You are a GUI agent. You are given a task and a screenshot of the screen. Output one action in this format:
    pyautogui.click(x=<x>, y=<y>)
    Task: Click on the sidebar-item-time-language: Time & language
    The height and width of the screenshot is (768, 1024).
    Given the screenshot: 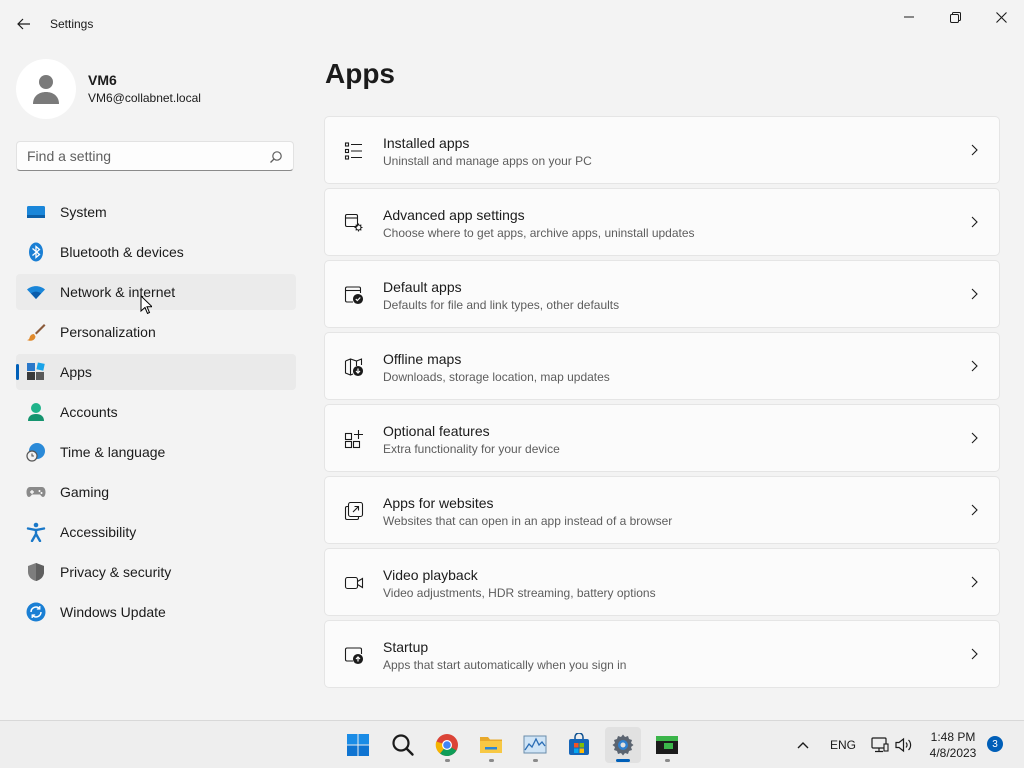 What is the action you would take?
    pyautogui.click(x=156, y=452)
    